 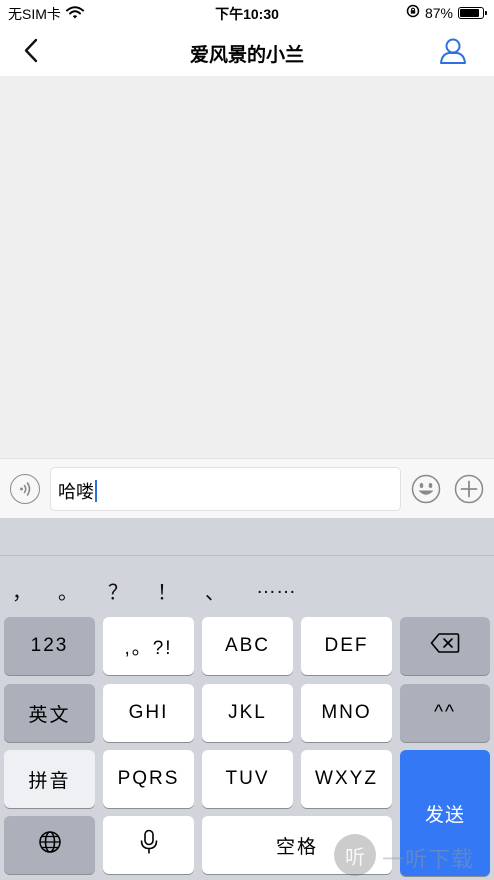 I want to click on wxyz-key: WXYZ, so click(x=346, y=779).